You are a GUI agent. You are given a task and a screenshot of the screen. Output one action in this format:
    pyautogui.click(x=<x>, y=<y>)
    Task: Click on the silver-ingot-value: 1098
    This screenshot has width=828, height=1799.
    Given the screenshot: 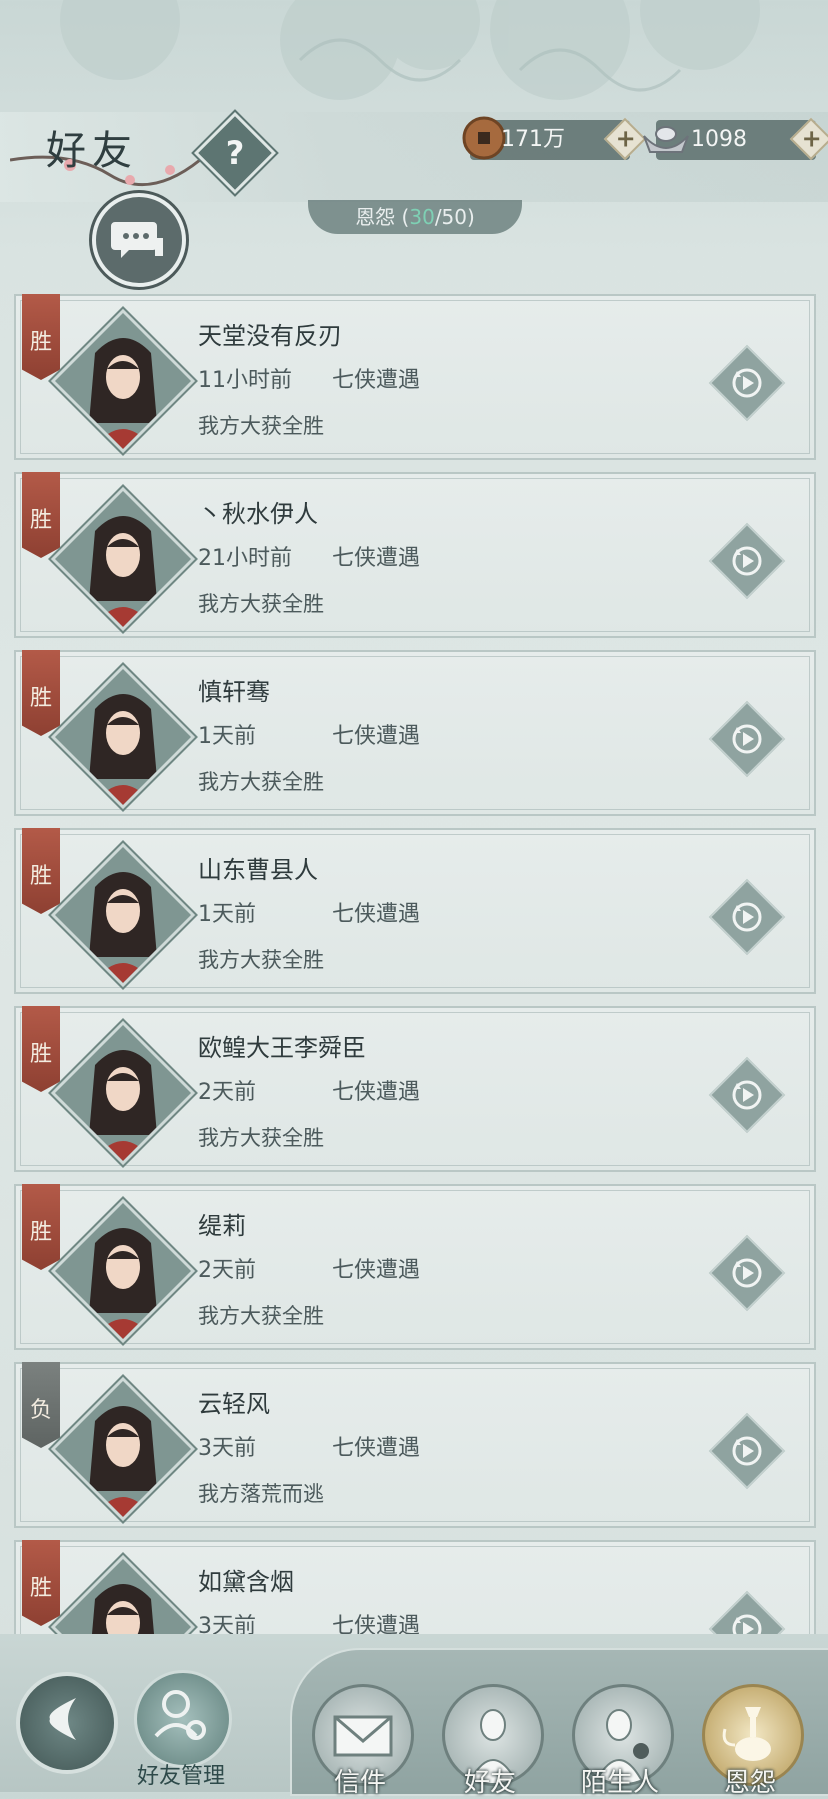 What is the action you would take?
    pyautogui.click(x=719, y=139)
    